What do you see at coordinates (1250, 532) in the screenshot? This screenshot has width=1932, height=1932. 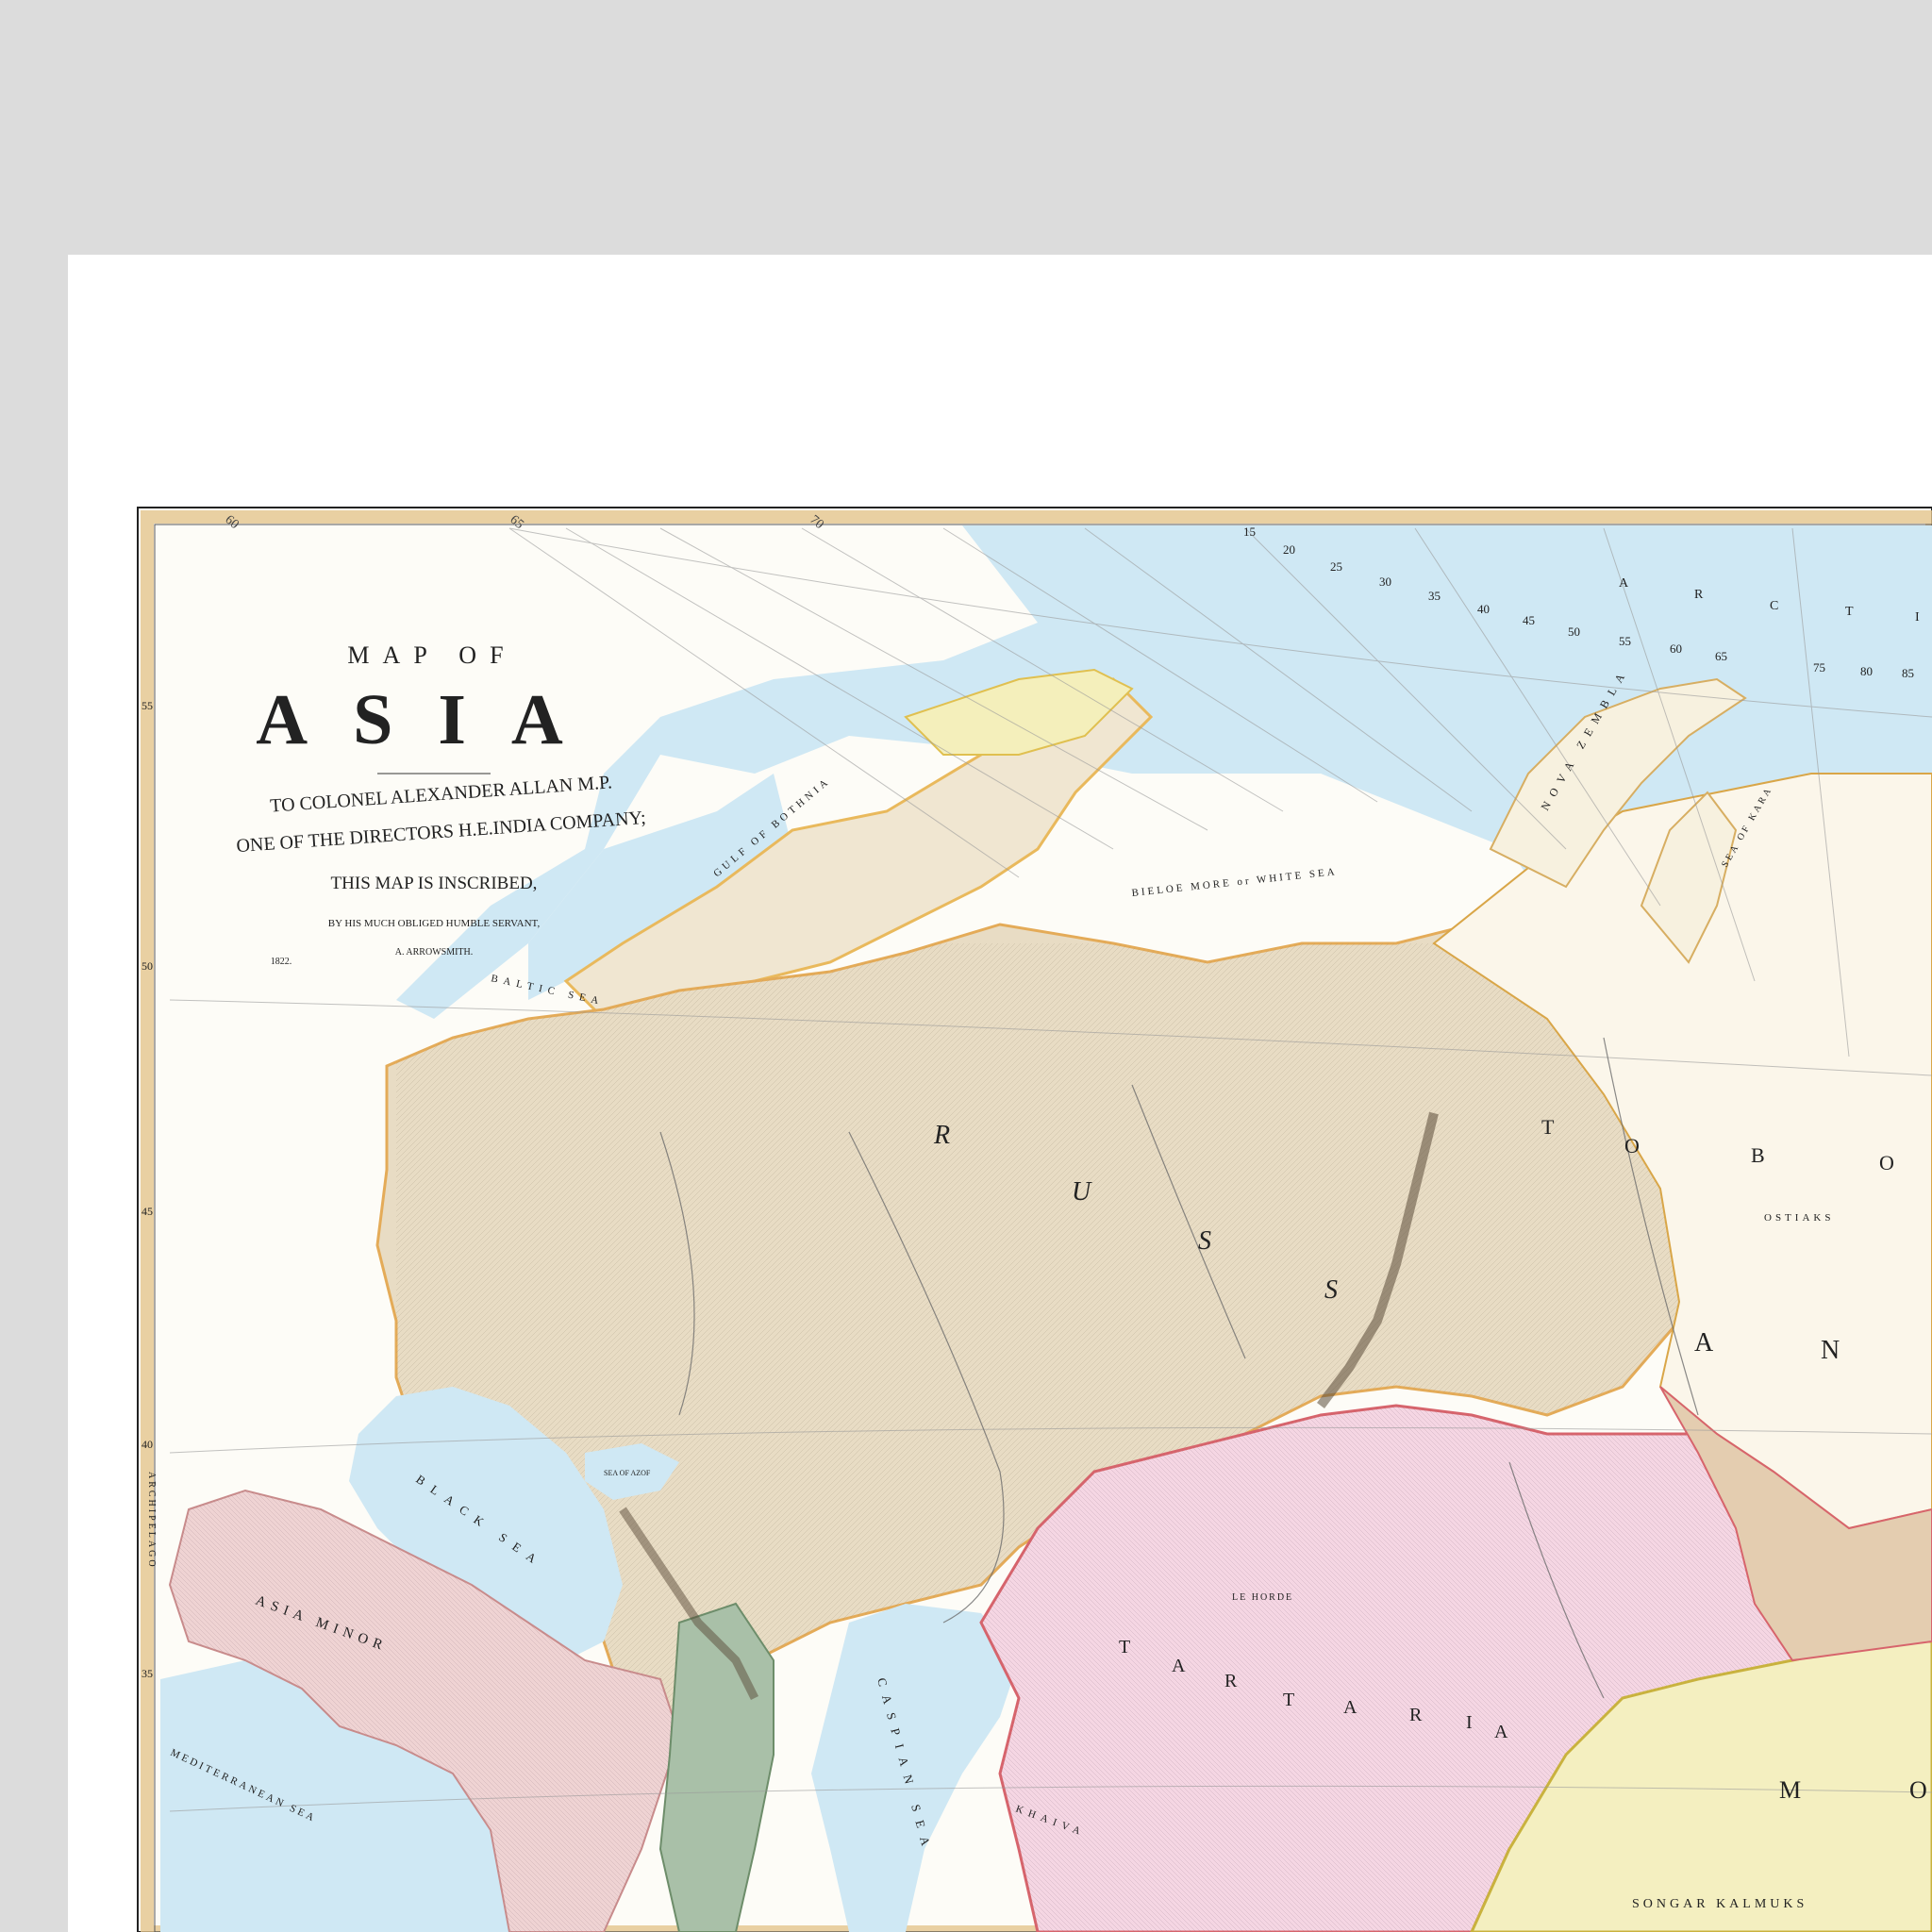 I see `svg-text: 15` at bounding box center [1250, 532].